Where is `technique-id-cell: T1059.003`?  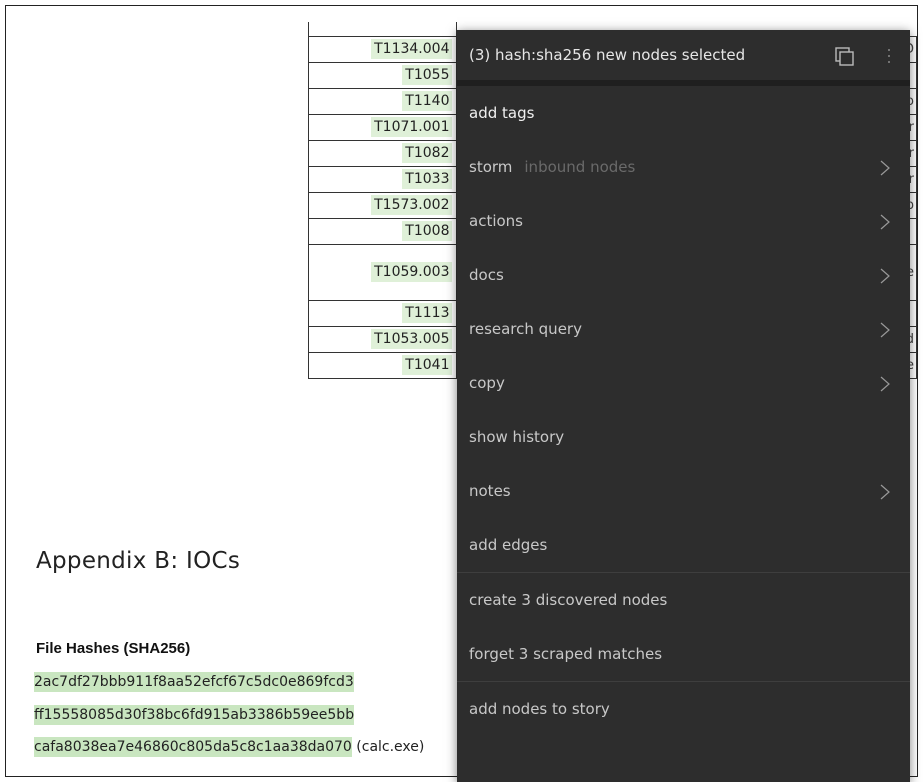 technique-id-cell: T1059.003 is located at coordinates (382, 272).